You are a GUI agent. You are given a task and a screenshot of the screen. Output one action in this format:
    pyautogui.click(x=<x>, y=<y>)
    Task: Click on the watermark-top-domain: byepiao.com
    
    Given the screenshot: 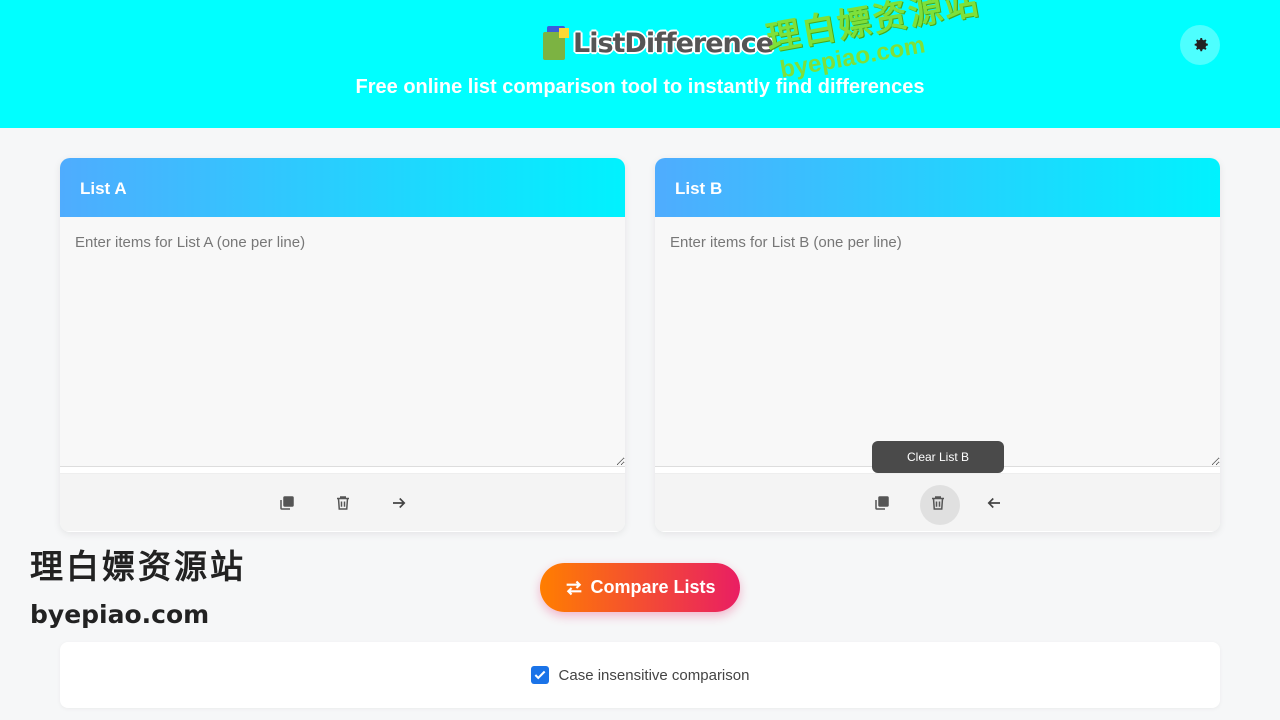 What is the action you would take?
    pyautogui.click(x=853, y=57)
    